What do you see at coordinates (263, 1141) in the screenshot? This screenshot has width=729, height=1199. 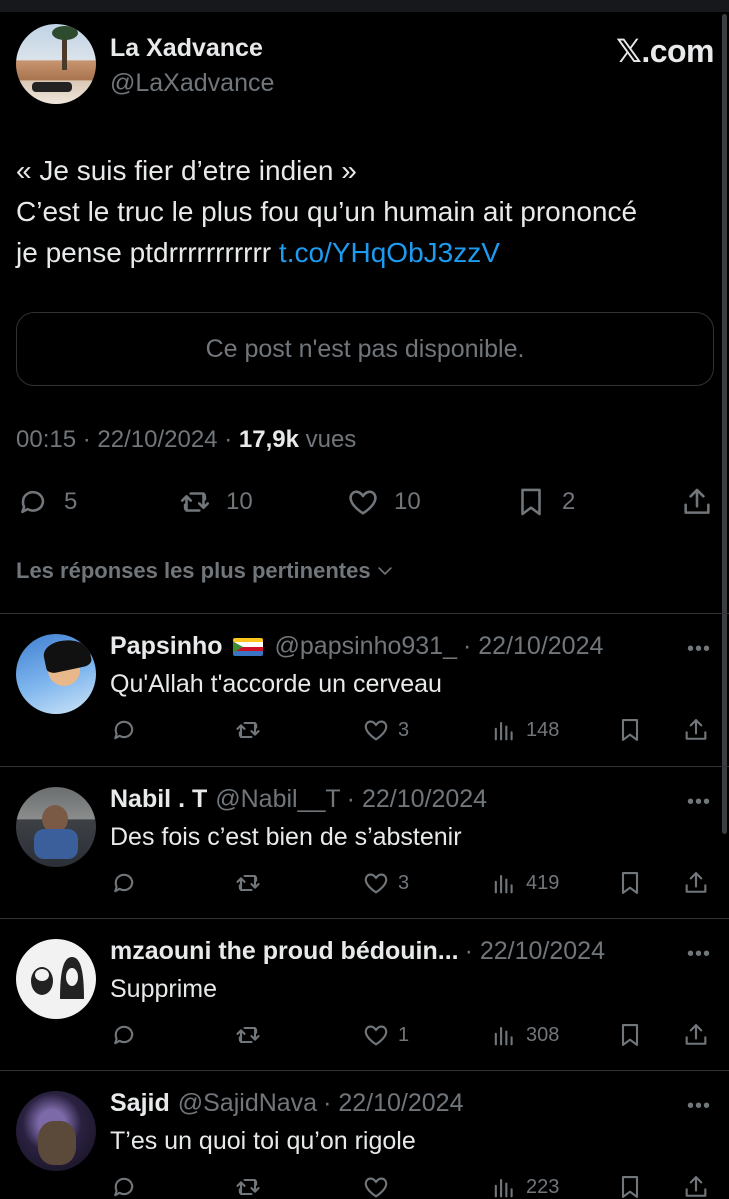 I see `reply-text: T’es un quoi toi qu’on rigole` at bounding box center [263, 1141].